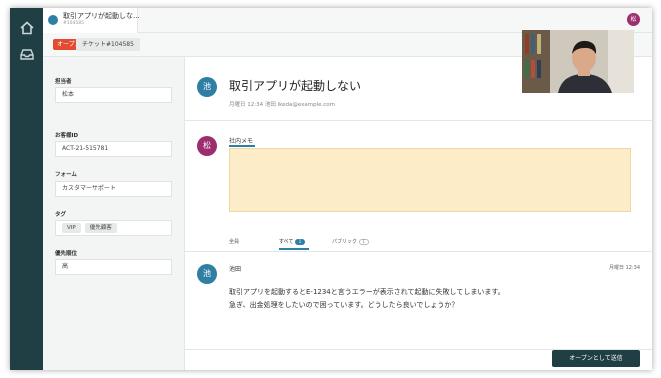 This screenshot has height=378, width=661. Describe the element at coordinates (27, 28) in the screenshot. I see `home-icon` at that location.